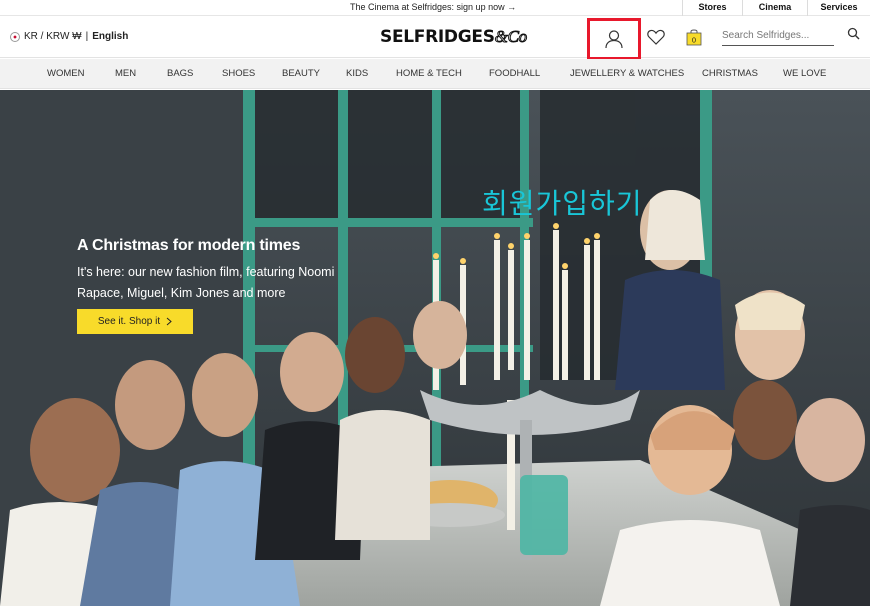 The width and height of the screenshot is (870, 606). Describe the element at coordinates (53, 36) in the screenshot. I see `locale-currency: KR / KRW ₩` at that location.